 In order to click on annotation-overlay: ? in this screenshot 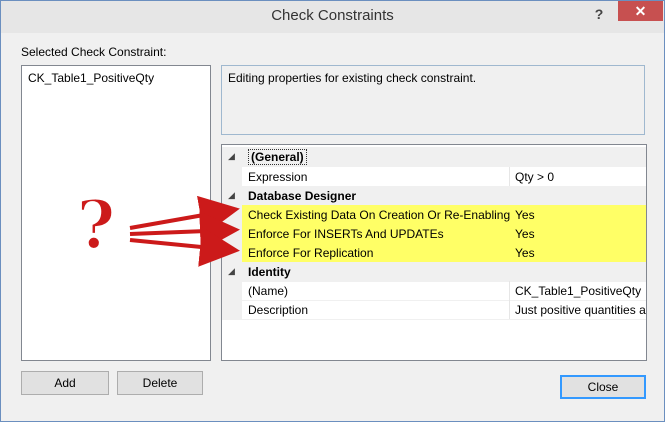, I will do `click(158, 226)`.